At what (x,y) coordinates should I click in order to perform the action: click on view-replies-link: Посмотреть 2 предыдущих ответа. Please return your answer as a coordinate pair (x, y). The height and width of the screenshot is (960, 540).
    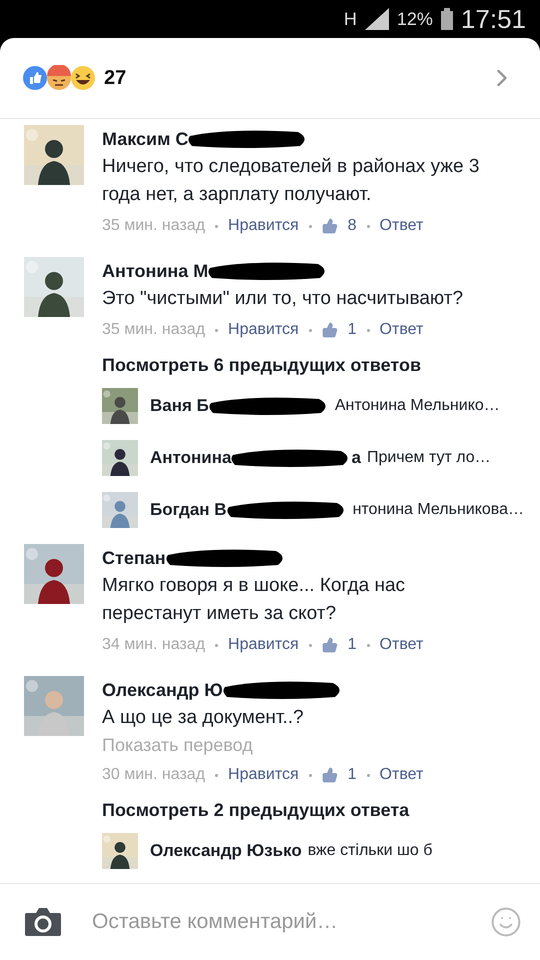
    Looking at the image, I should click on (321, 810).